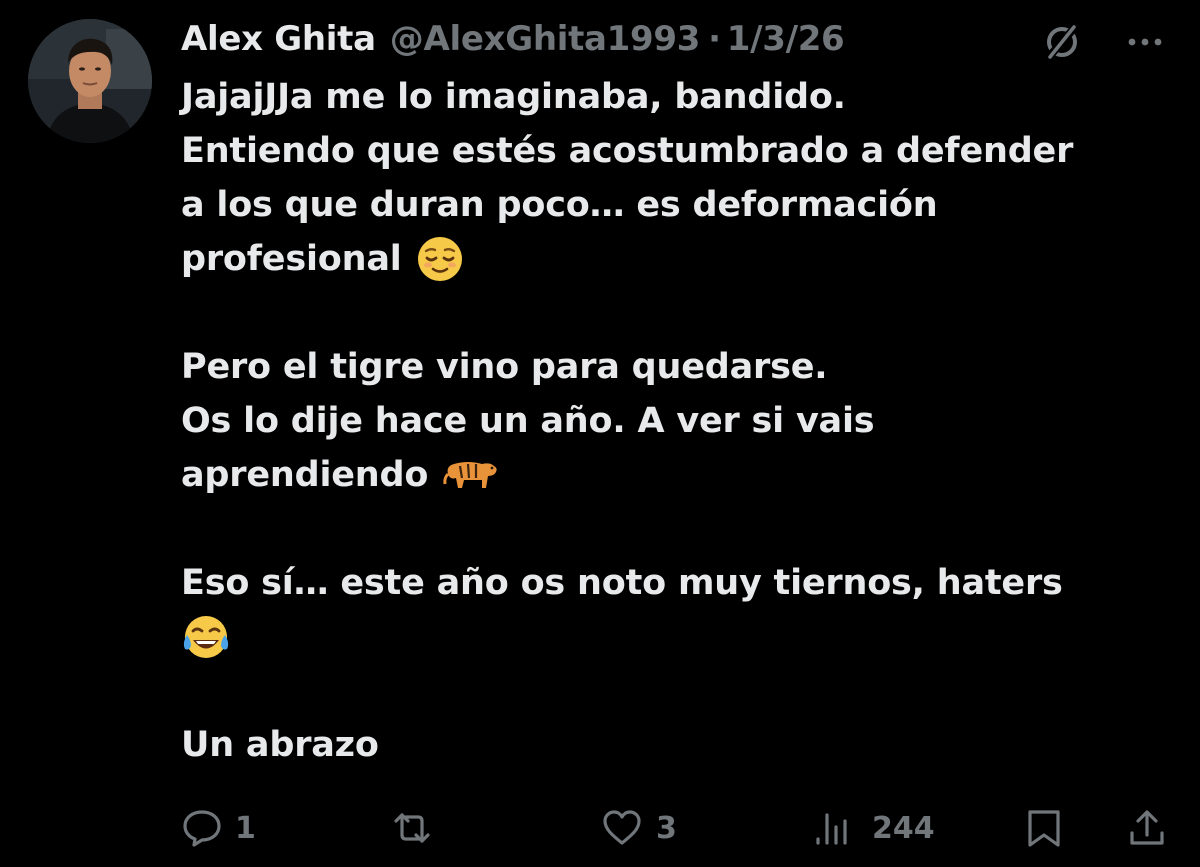  Describe the element at coordinates (513, 97) in the screenshot. I see `post-text-line: JajajJJa me lo imaginaba, bandido.` at that location.